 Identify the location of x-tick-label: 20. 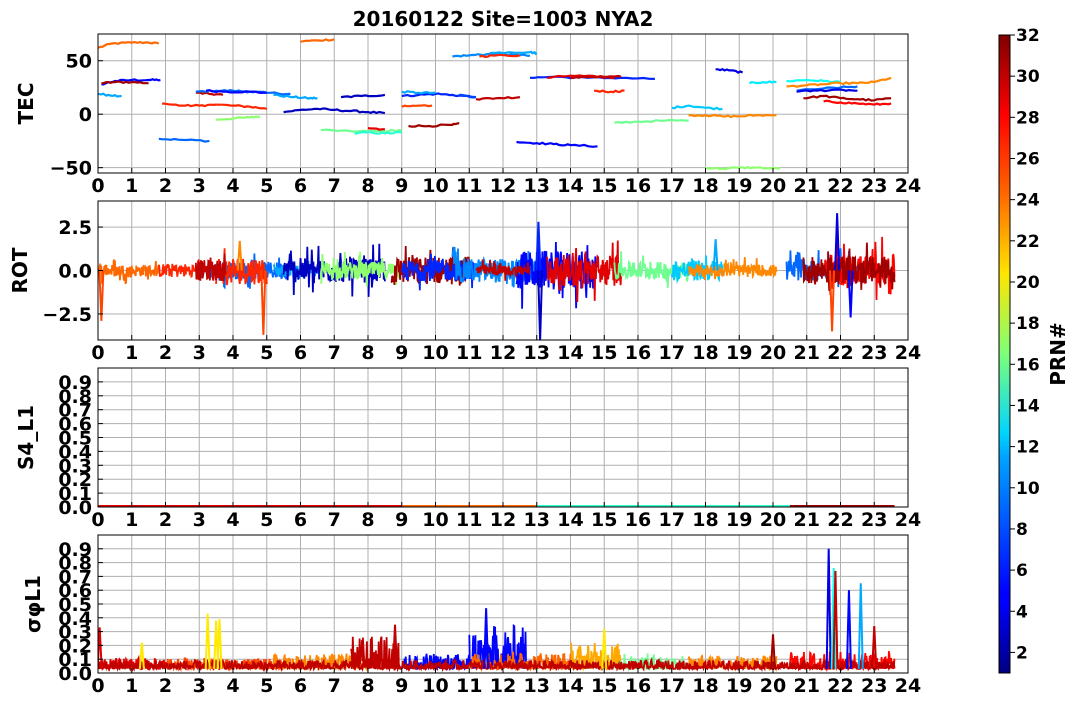
(773, 686).